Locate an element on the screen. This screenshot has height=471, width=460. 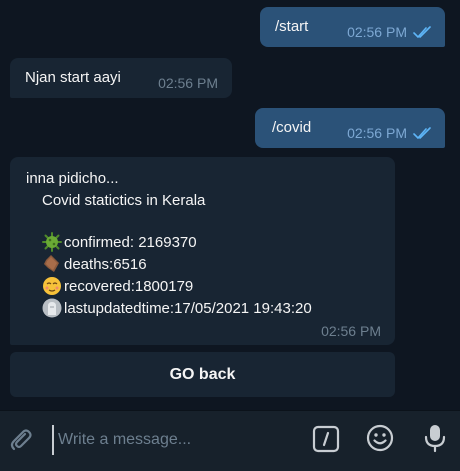
coffin-icon is located at coordinates (52, 264).